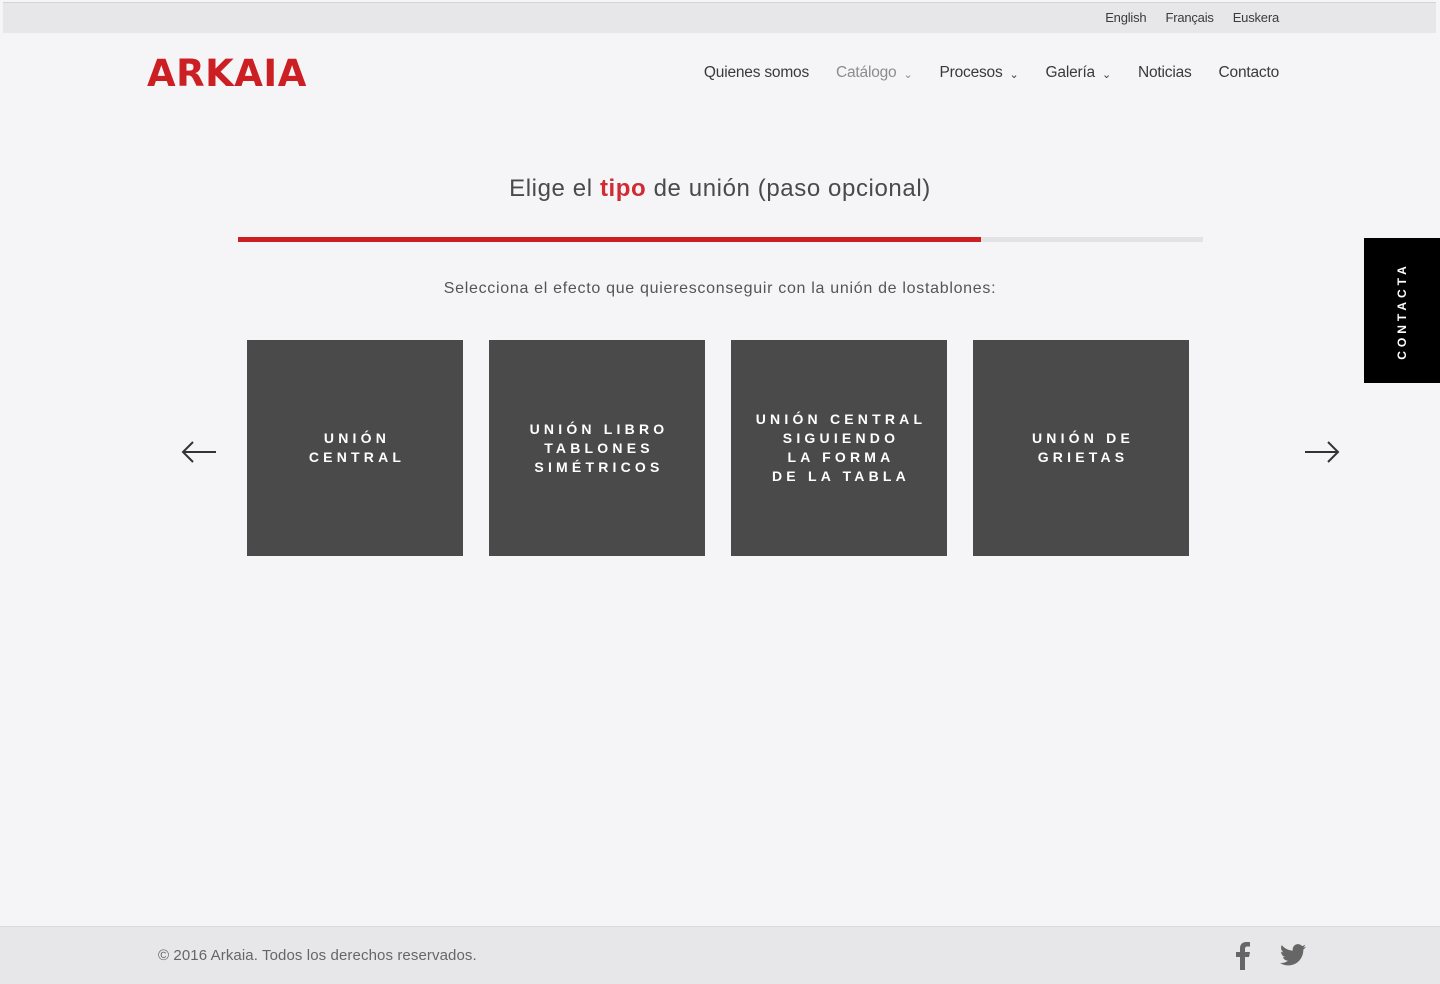 The width and height of the screenshot is (1440, 984). I want to click on card-union-libro: UNIÓN LIBRO TABLONES SIMÉTRICOS, so click(597, 448).